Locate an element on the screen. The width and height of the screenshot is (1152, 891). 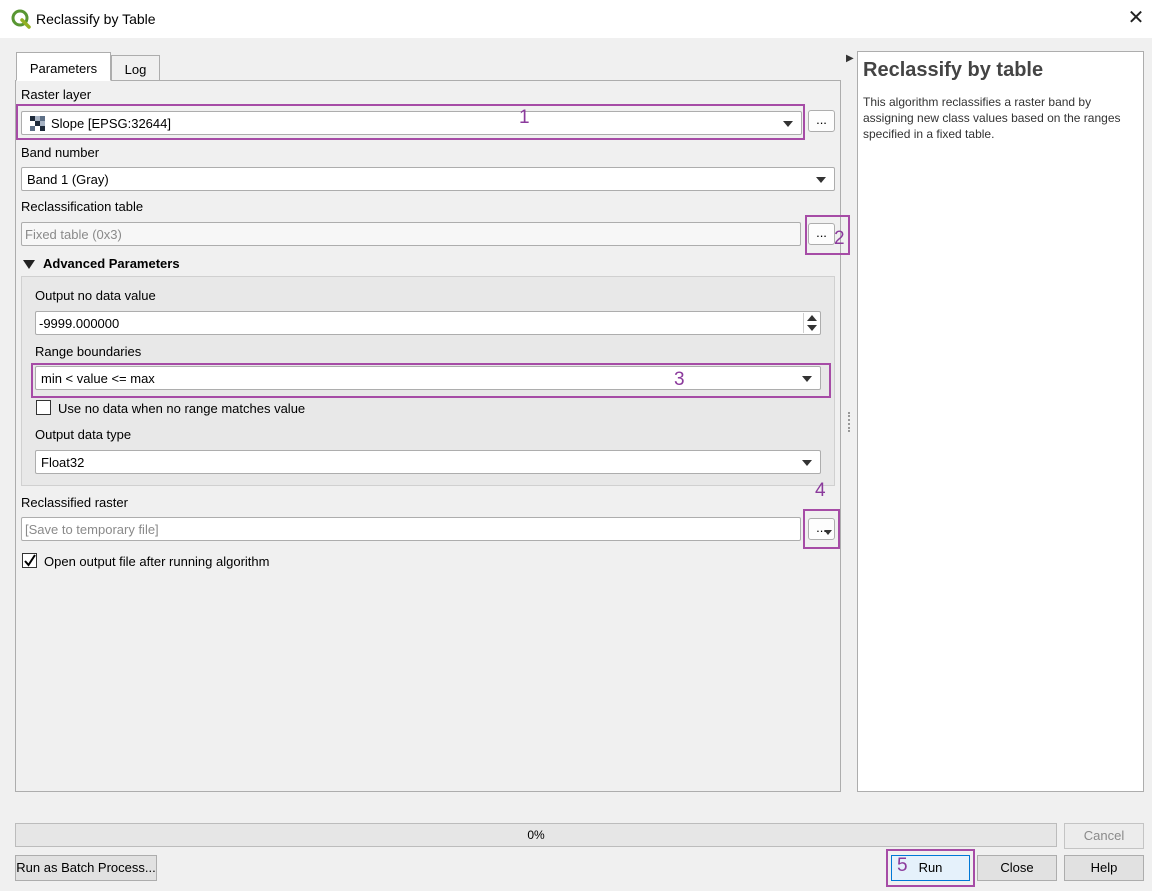
close-window-icon: ✕ is located at coordinates (1136, 19).